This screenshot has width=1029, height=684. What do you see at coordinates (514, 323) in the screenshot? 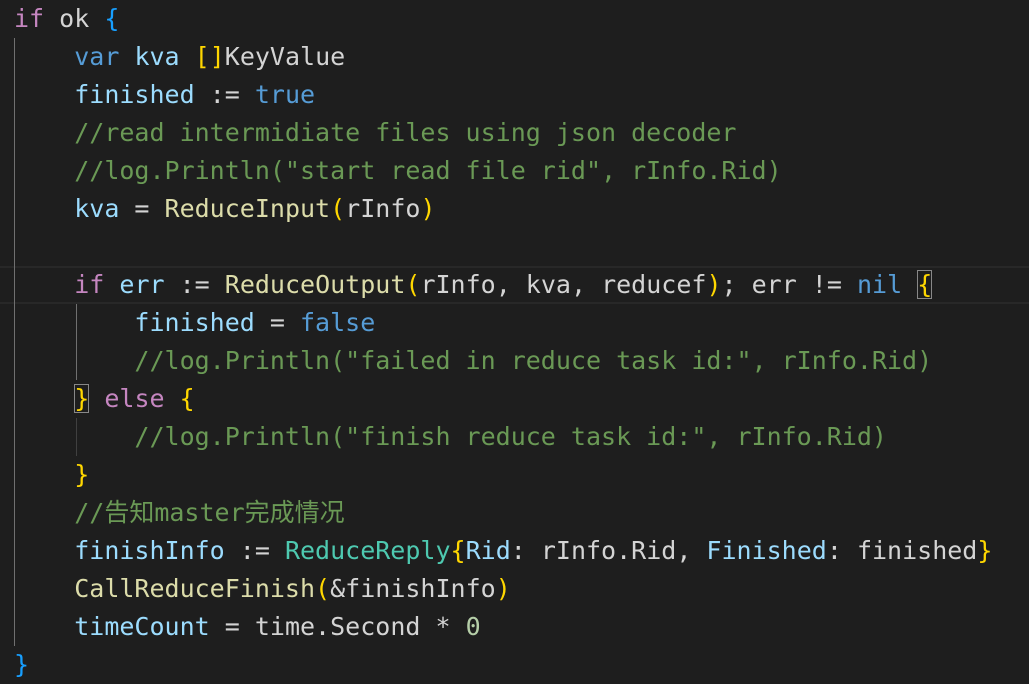
I see `code-line: finished = false` at bounding box center [514, 323].